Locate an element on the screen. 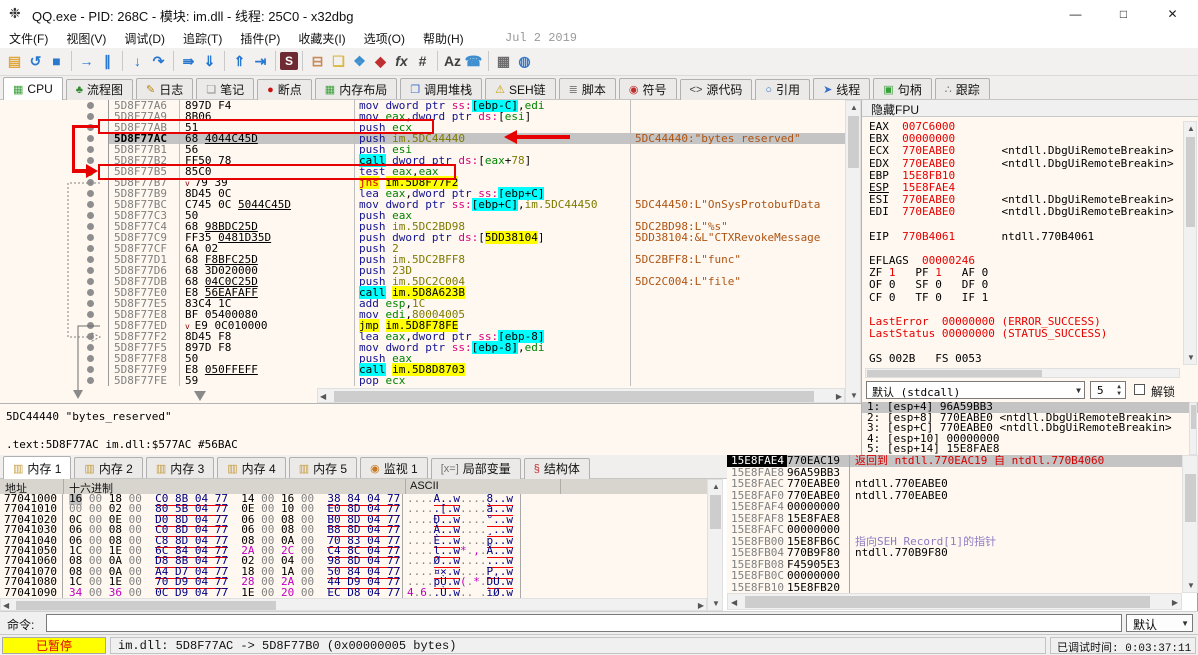 This screenshot has width=1198, height=655. bookmarks-icon: ◆ is located at coordinates (380, 61).